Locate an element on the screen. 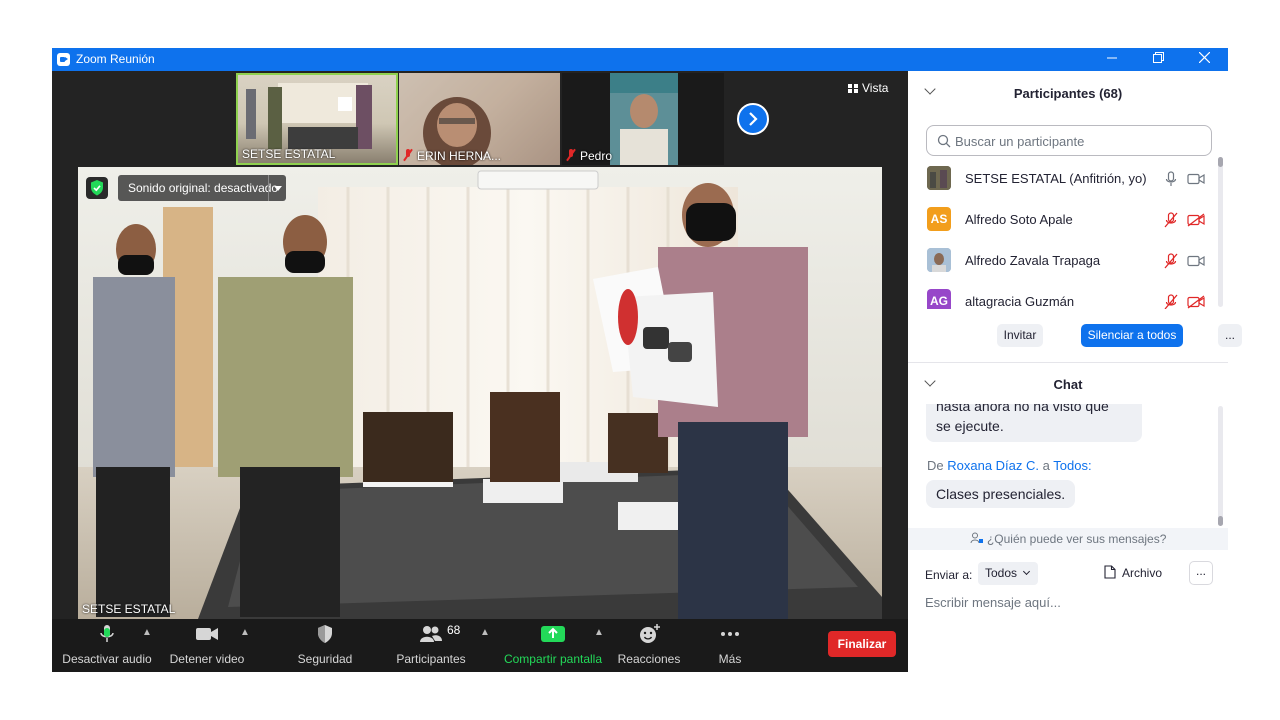 This screenshot has height=720, width=1280. invite-button: Invitar is located at coordinates (1020, 335).